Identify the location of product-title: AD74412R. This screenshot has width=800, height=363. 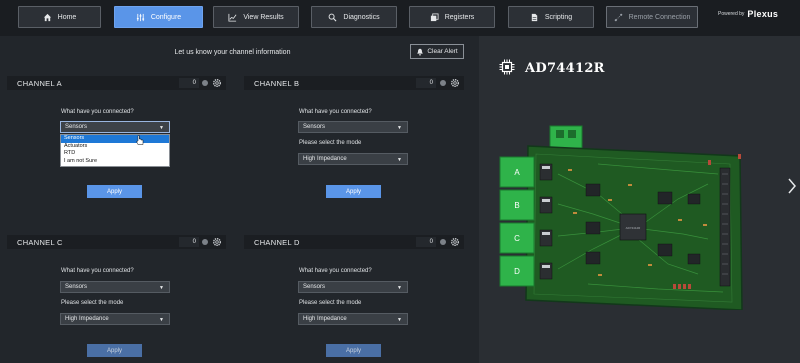
(565, 68).